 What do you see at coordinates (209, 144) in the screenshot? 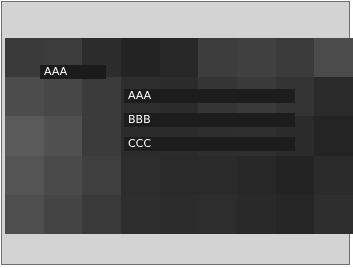
I see `dropdown-option-ccc: CCC` at bounding box center [209, 144].